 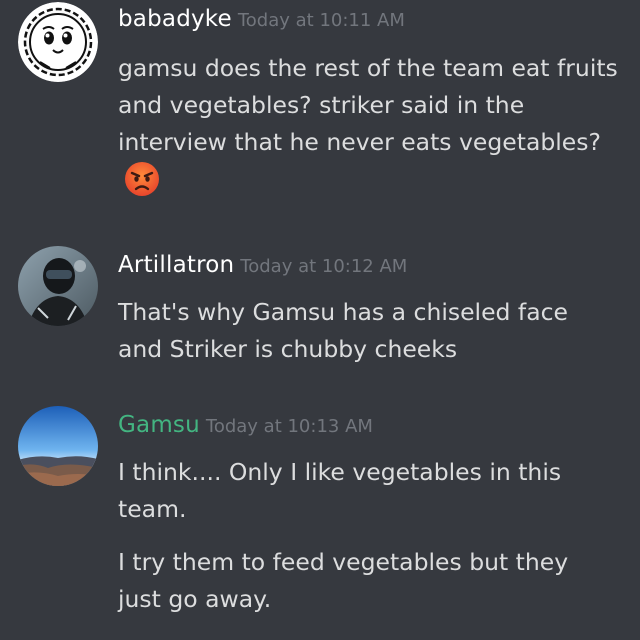 I want to click on message-header: Gamsu Today at 10:13 AM, so click(x=245, y=425).